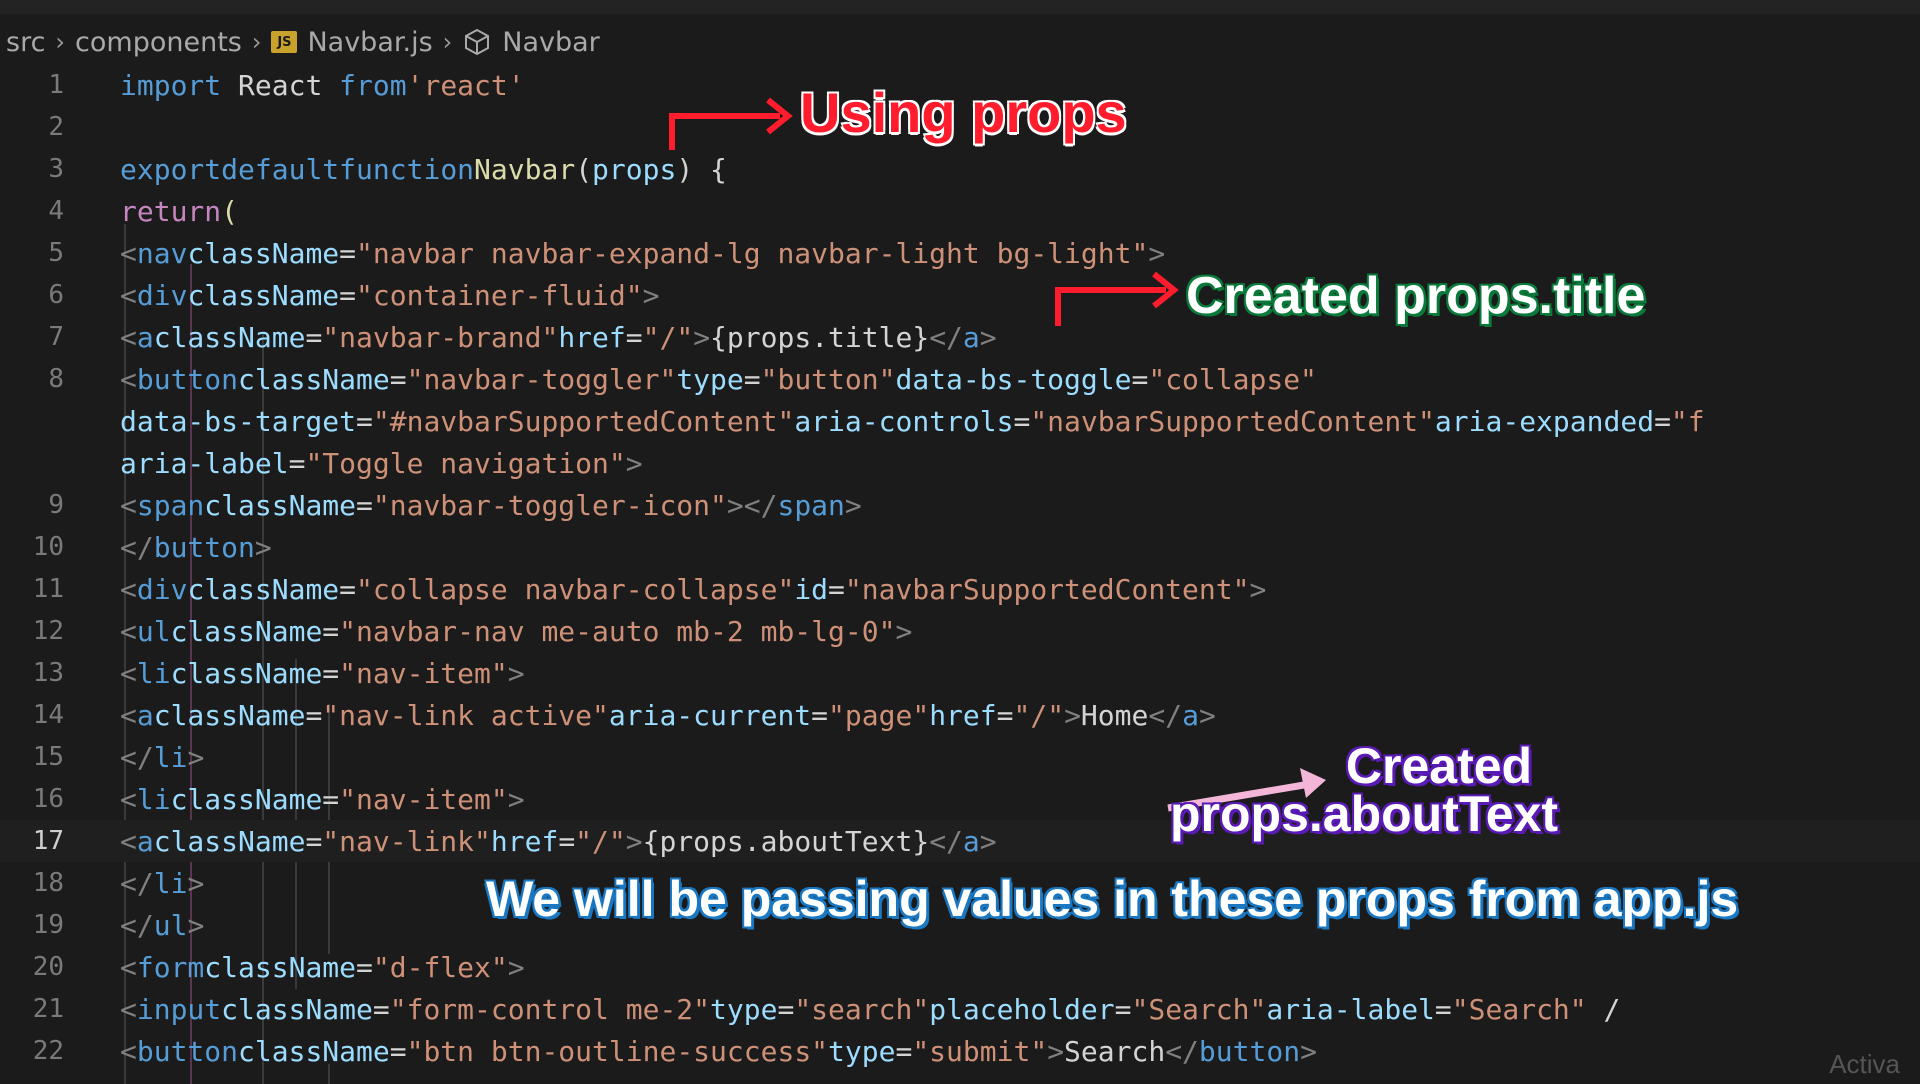 Image resolution: width=1920 pixels, height=1084 pixels. I want to click on annotation-created-about-line1: Created, so click(1439, 766).